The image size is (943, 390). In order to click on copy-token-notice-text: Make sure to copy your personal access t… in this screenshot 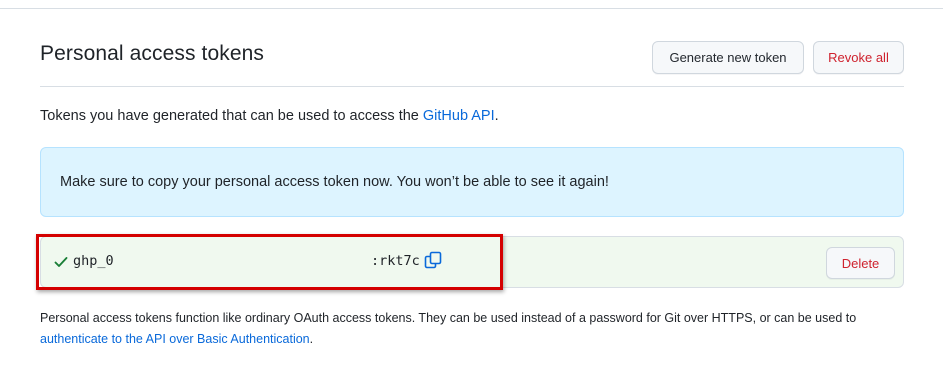, I will do `click(334, 182)`.